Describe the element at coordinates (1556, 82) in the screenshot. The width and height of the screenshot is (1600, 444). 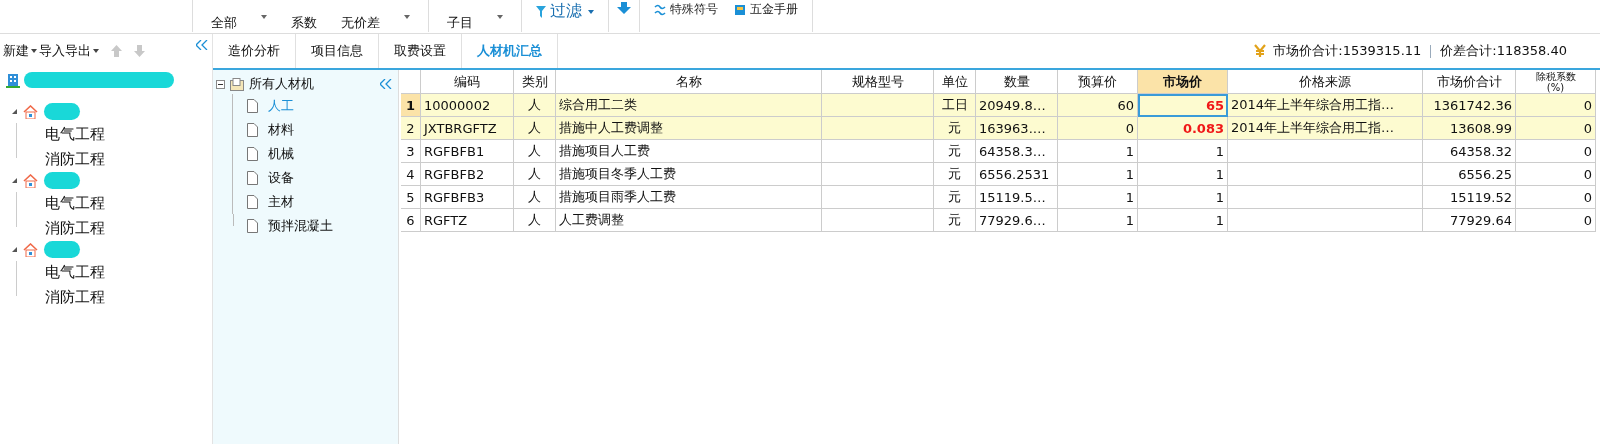
I see `column-header: 除税系数 (%)` at that location.